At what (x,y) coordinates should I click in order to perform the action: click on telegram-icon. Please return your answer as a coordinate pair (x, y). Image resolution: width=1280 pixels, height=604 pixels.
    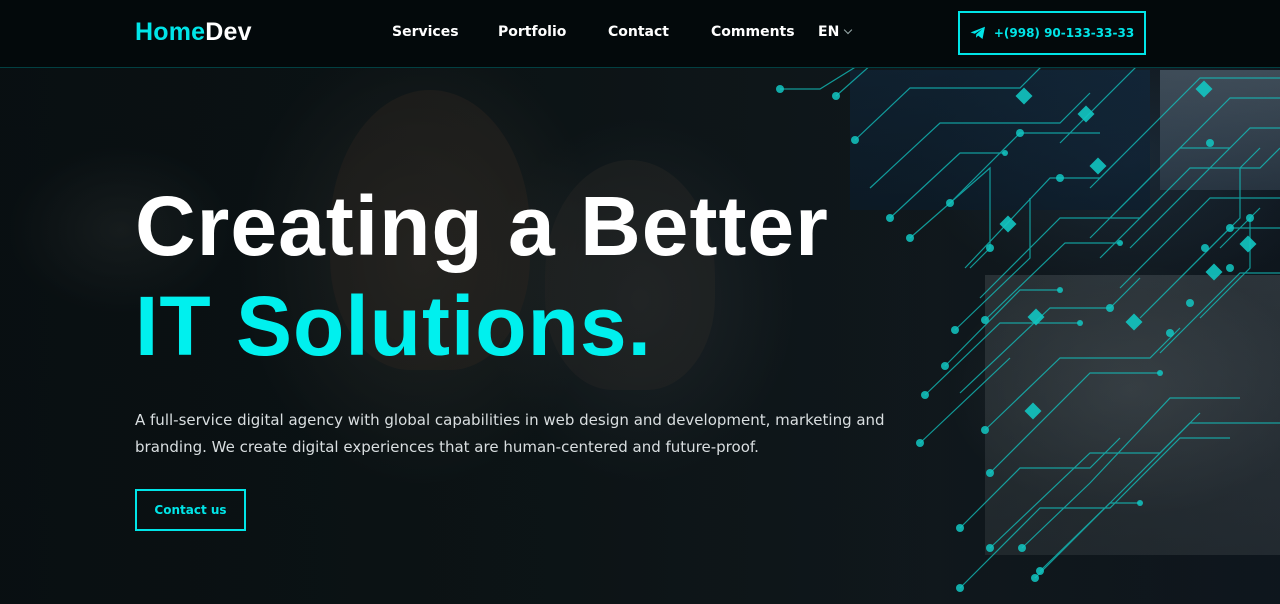
    Looking at the image, I should click on (977, 32).